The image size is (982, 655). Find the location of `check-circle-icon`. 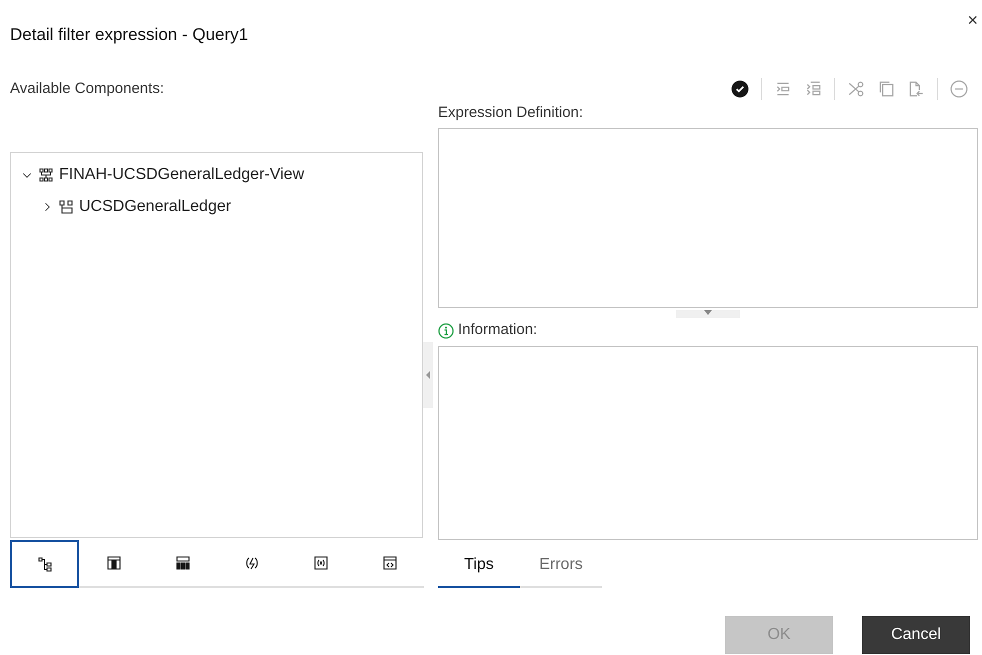

check-circle-icon is located at coordinates (740, 89).